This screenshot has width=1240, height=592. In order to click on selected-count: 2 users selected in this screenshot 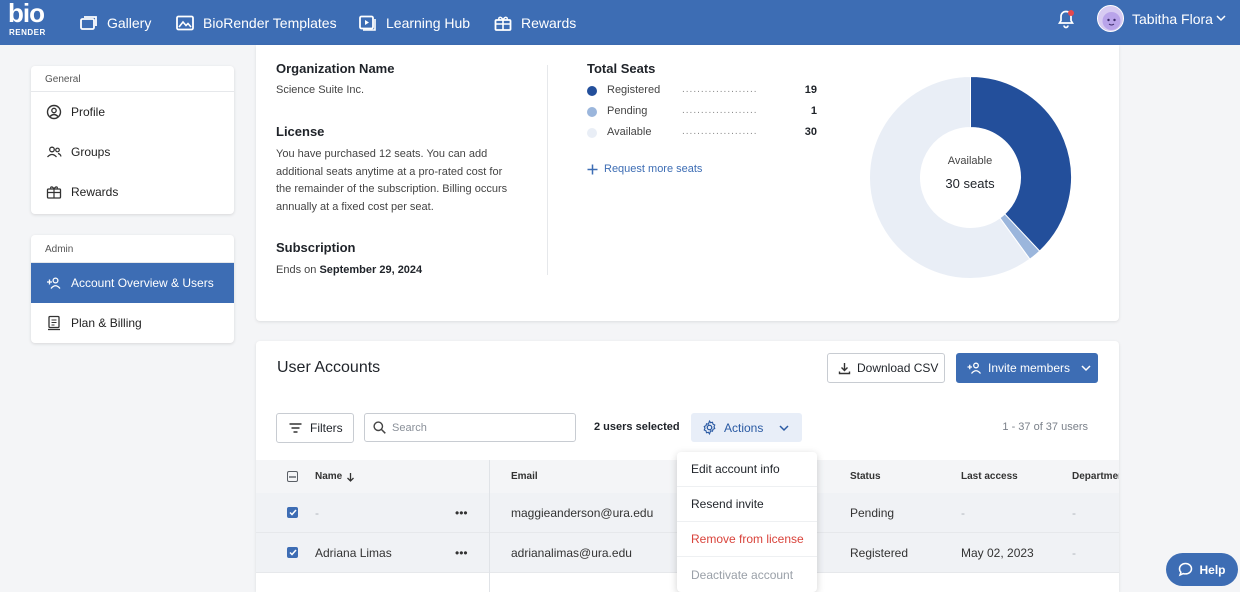, I will do `click(637, 427)`.